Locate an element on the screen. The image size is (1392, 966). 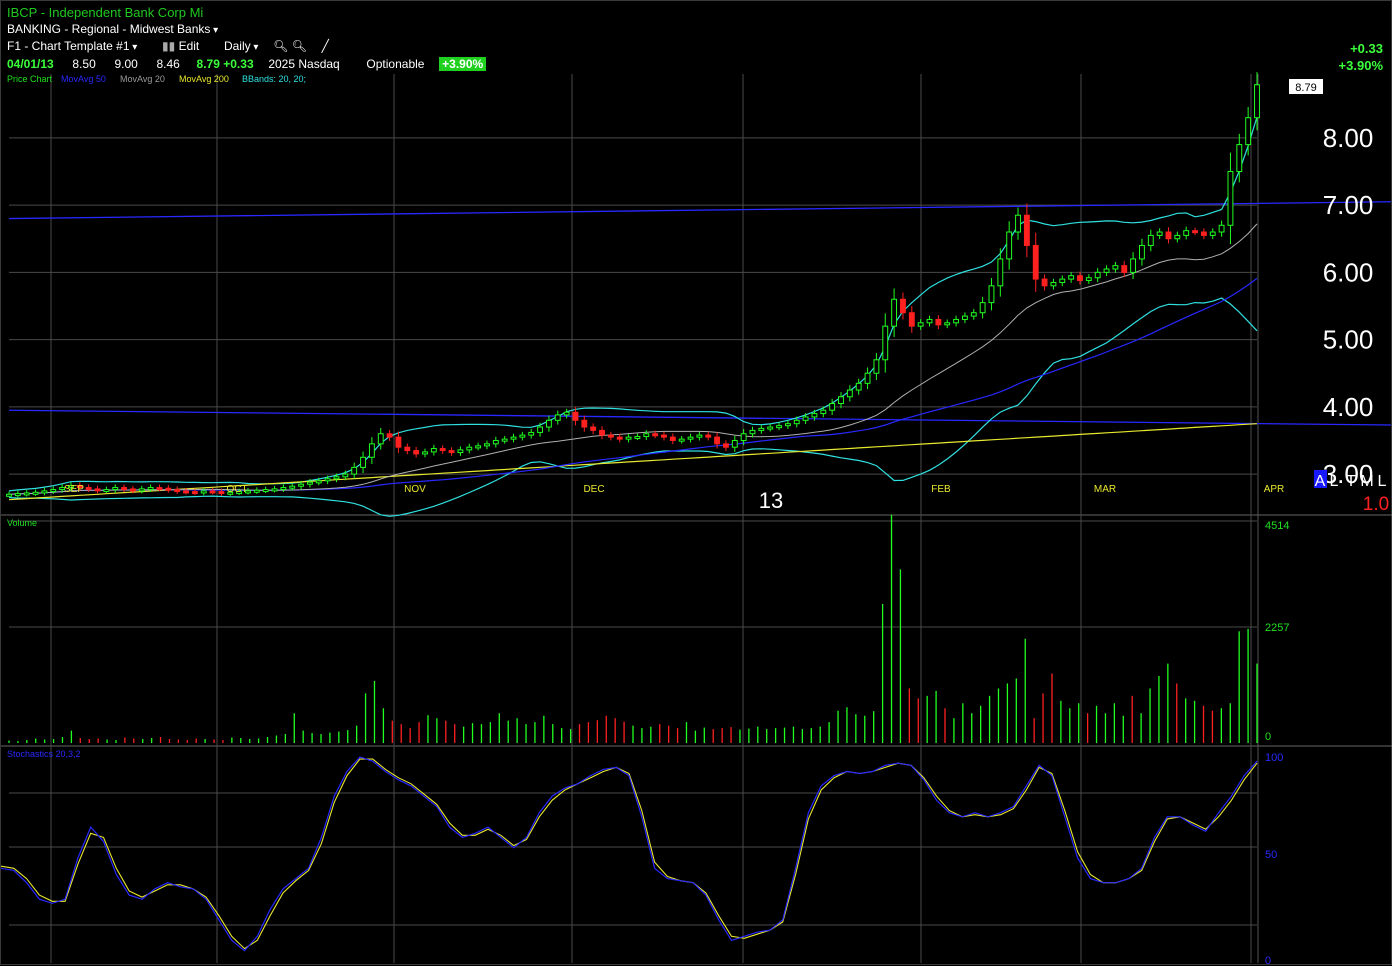
month-label: NOV is located at coordinates (415, 489).